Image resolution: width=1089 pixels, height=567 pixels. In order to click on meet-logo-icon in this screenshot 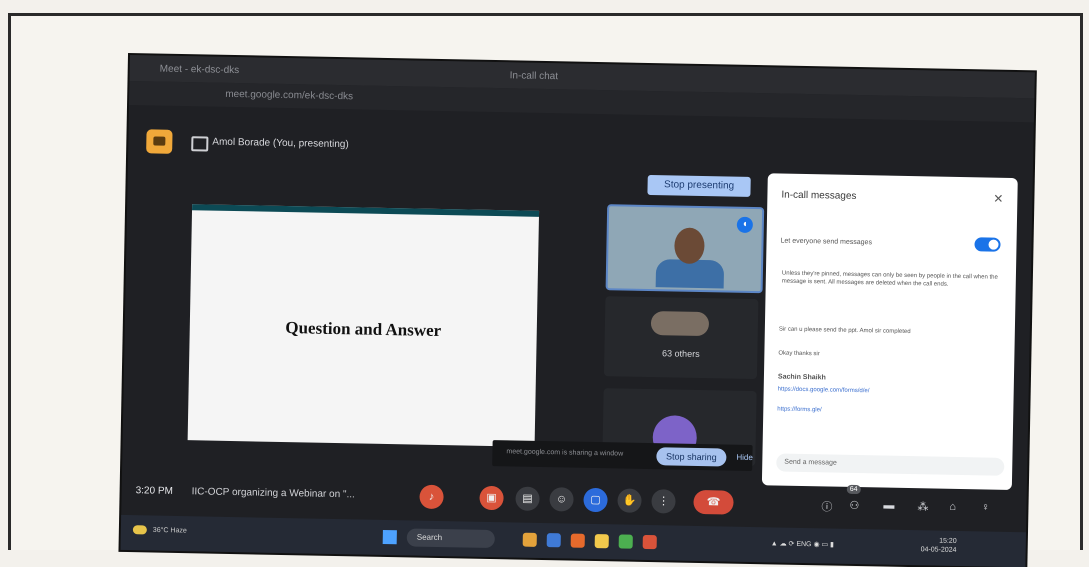, I will do `click(159, 141)`.